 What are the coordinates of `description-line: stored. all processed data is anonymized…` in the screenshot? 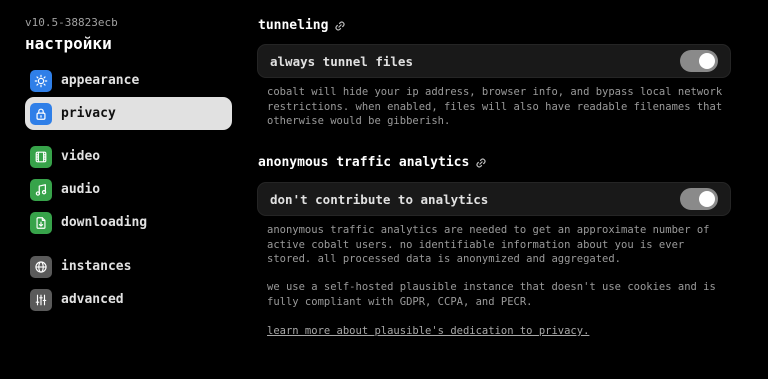 It's located at (444, 259).